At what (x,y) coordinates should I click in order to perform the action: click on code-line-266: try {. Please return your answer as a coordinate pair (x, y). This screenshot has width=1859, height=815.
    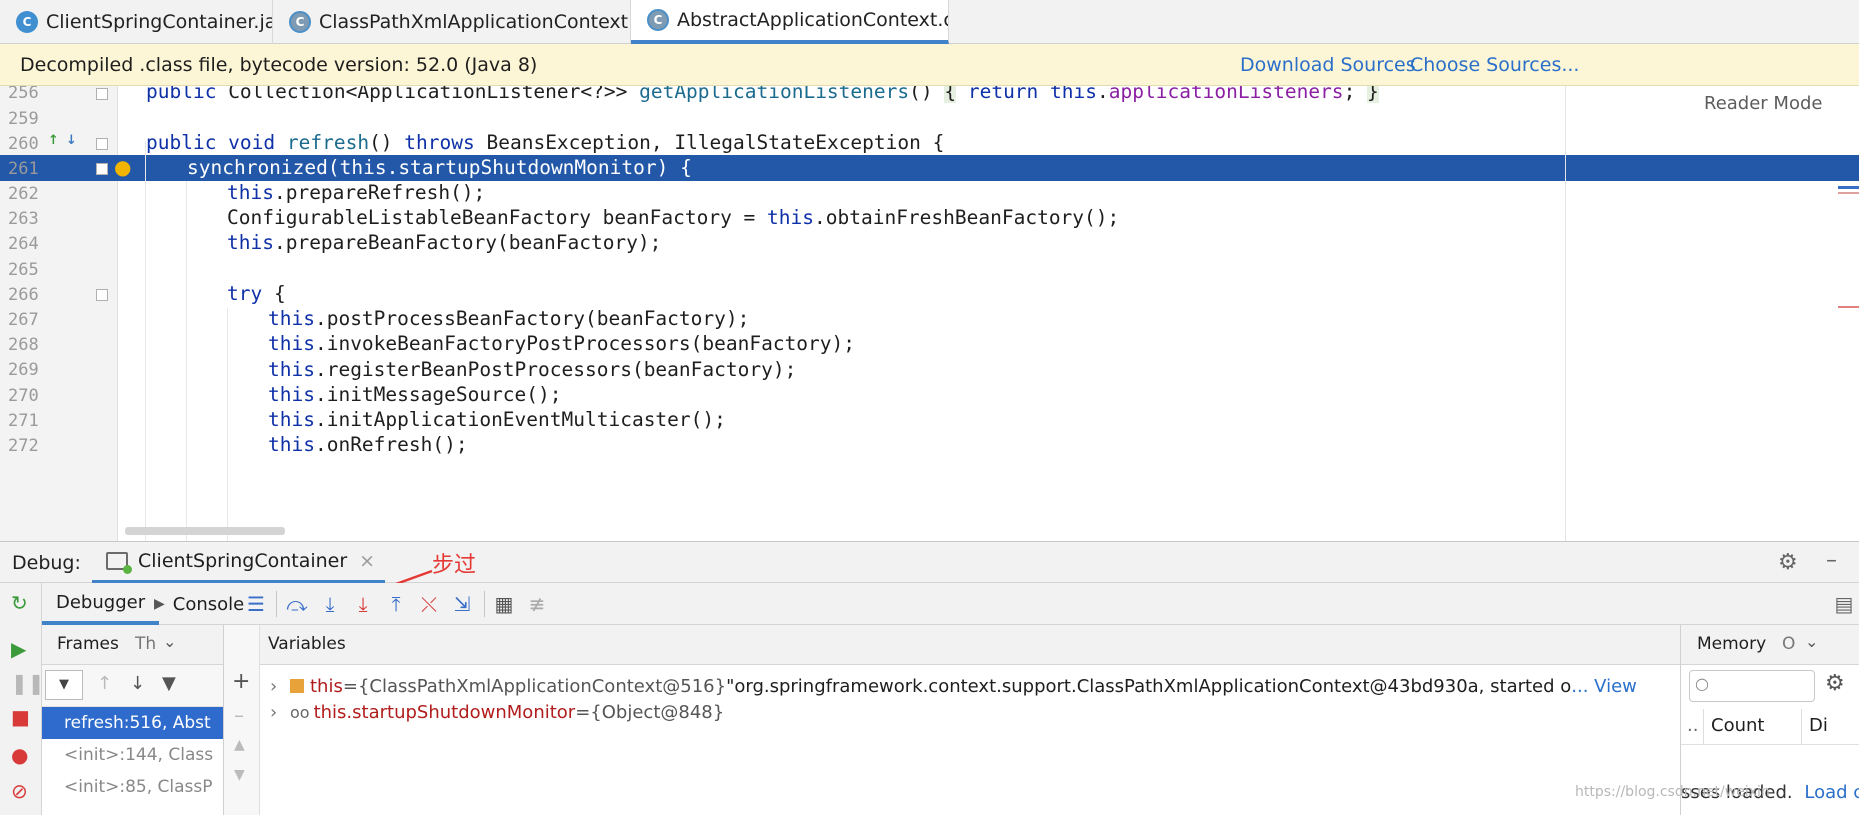
    Looking at the image, I should click on (256, 293).